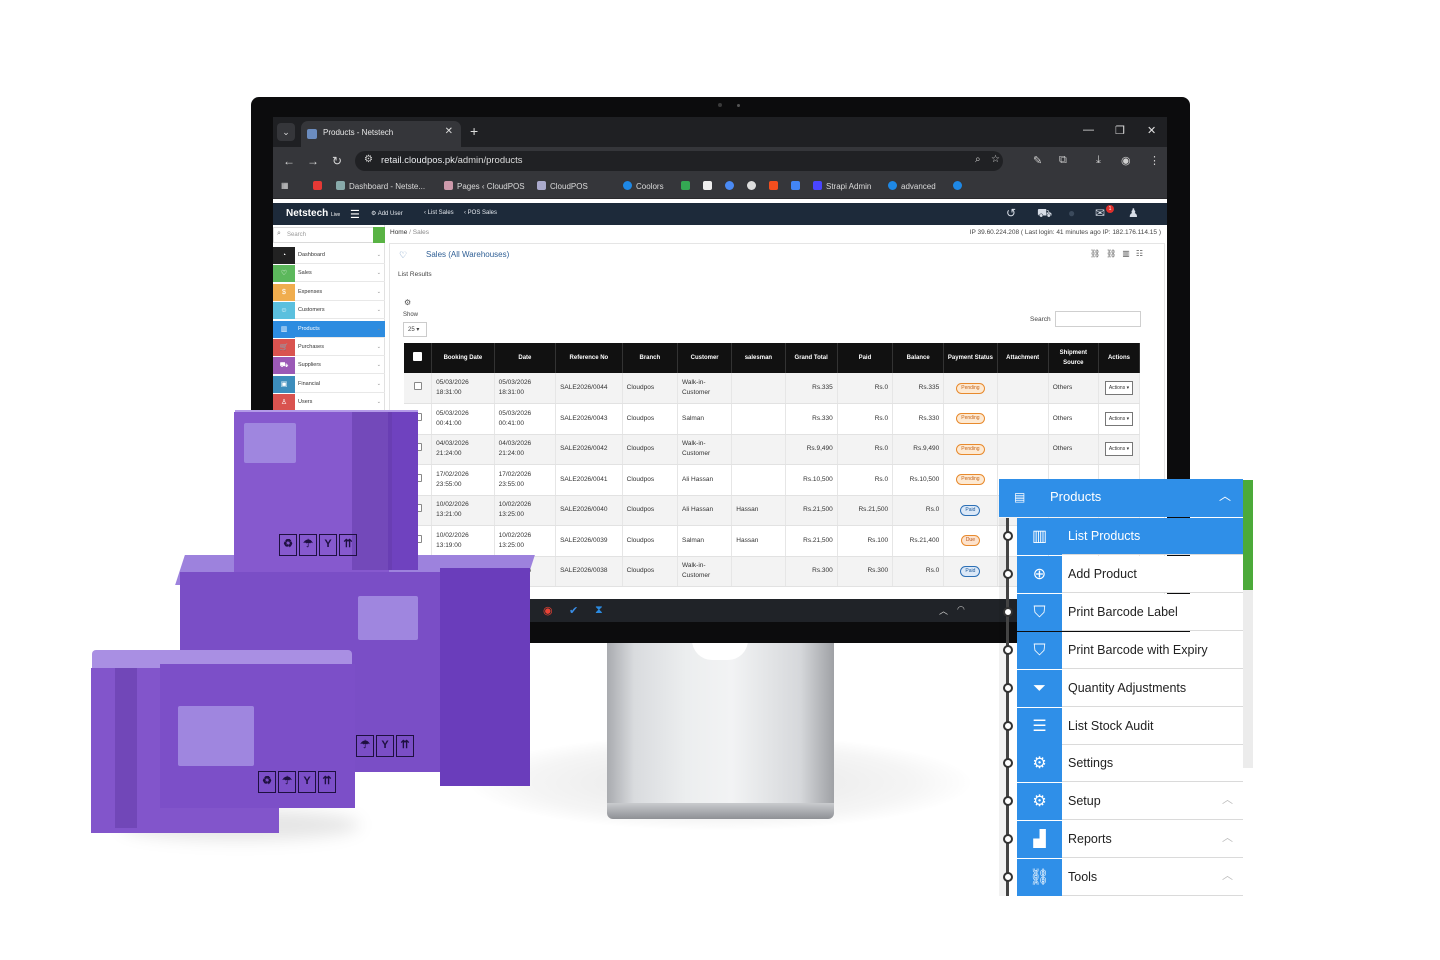 The height and width of the screenshot is (960, 1440). Describe the element at coordinates (1098, 319) in the screenshot. I see `table-search-input` at that location.